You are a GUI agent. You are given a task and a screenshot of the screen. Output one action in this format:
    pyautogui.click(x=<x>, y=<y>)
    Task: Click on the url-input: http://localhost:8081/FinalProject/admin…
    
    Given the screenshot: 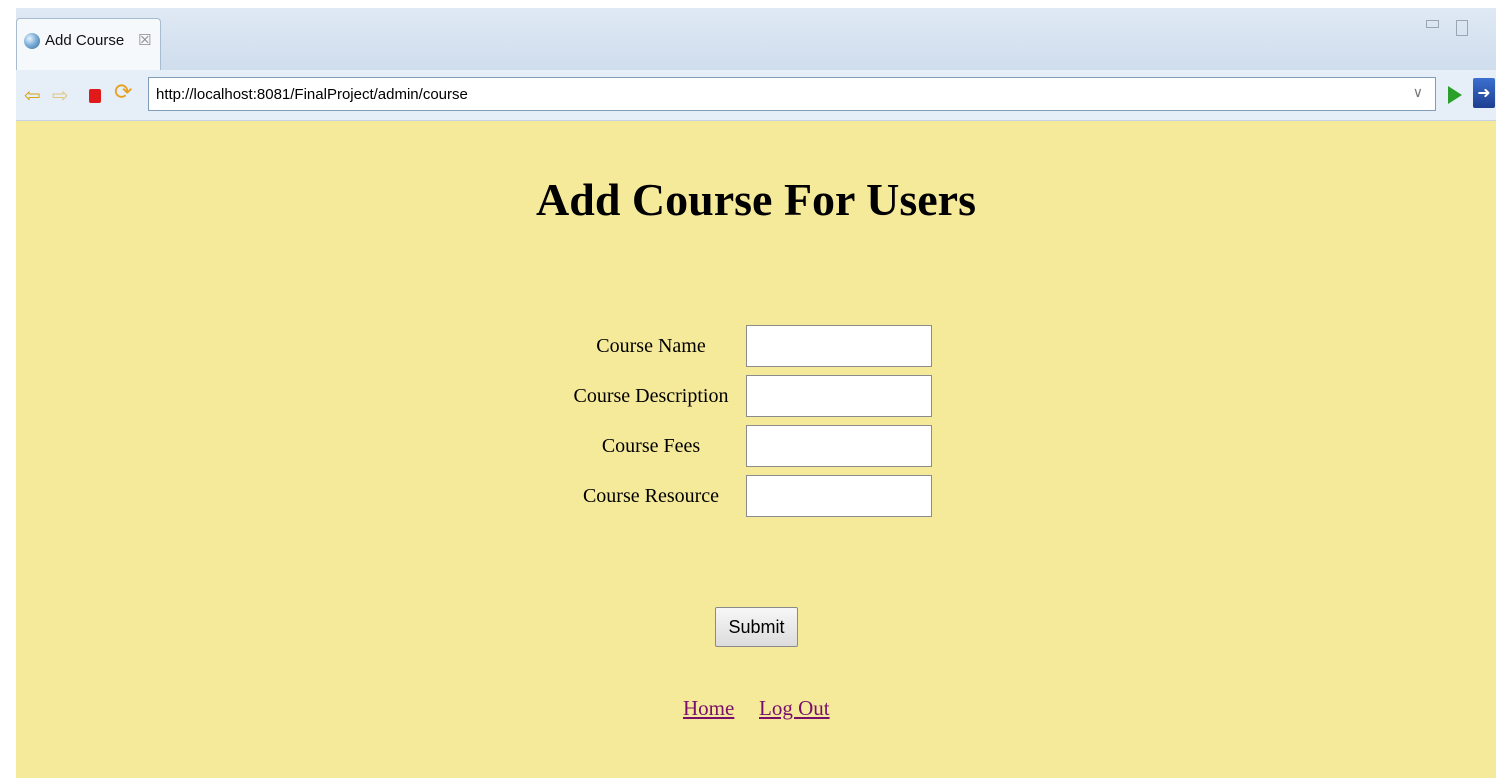 What is the action you would take?
    pyautogui.click(x=792, y=94)
    